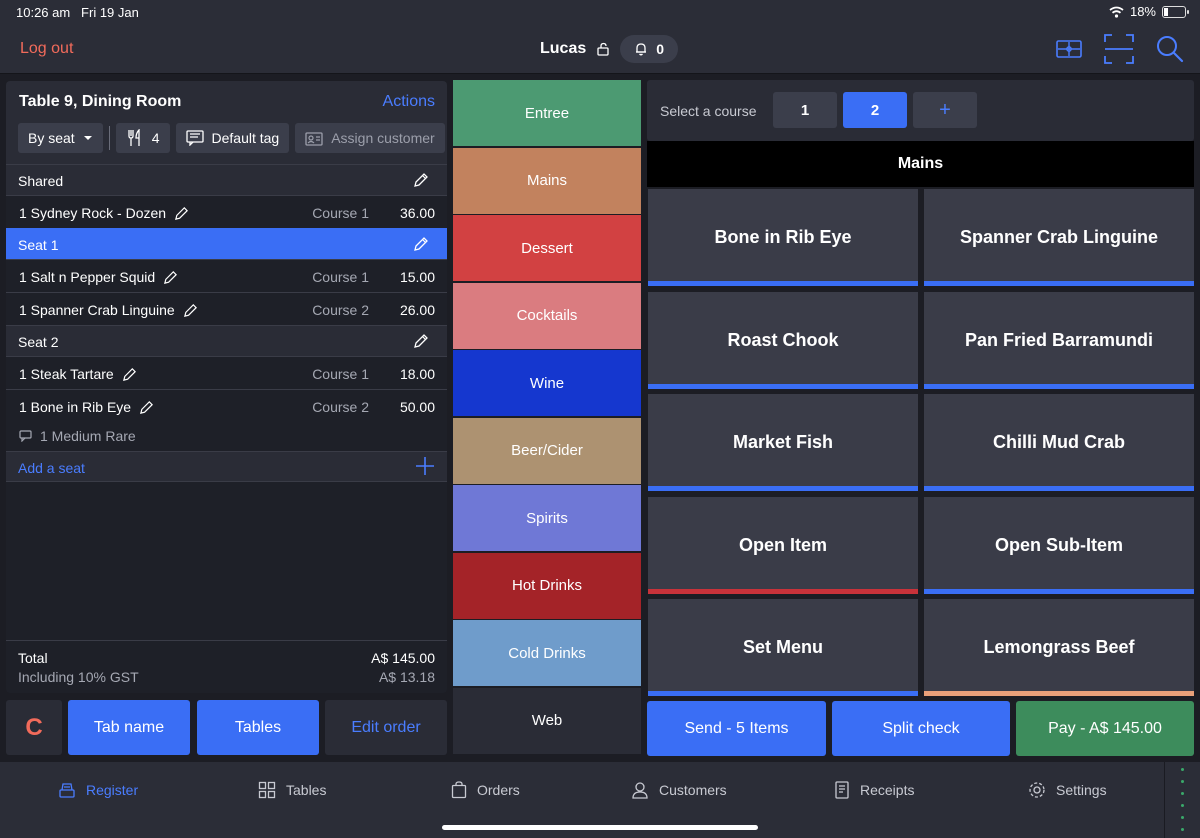  Describe the element at coordinates (409, 102) in the screenshot. I see `actions-button: Actions` at that location.